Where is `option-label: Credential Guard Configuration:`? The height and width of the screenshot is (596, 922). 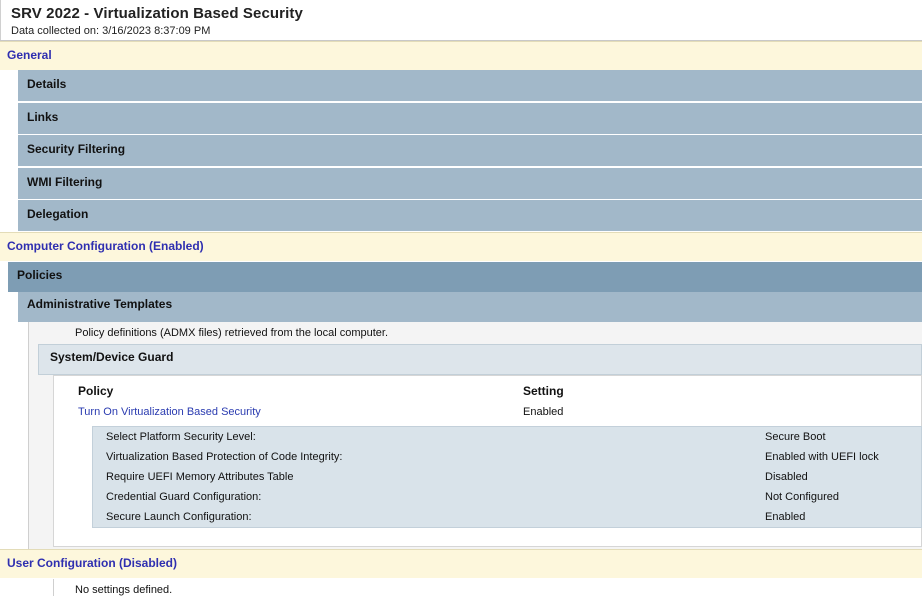
option-label: Credential Guard Configuration: is located at coordinates (184, 497).